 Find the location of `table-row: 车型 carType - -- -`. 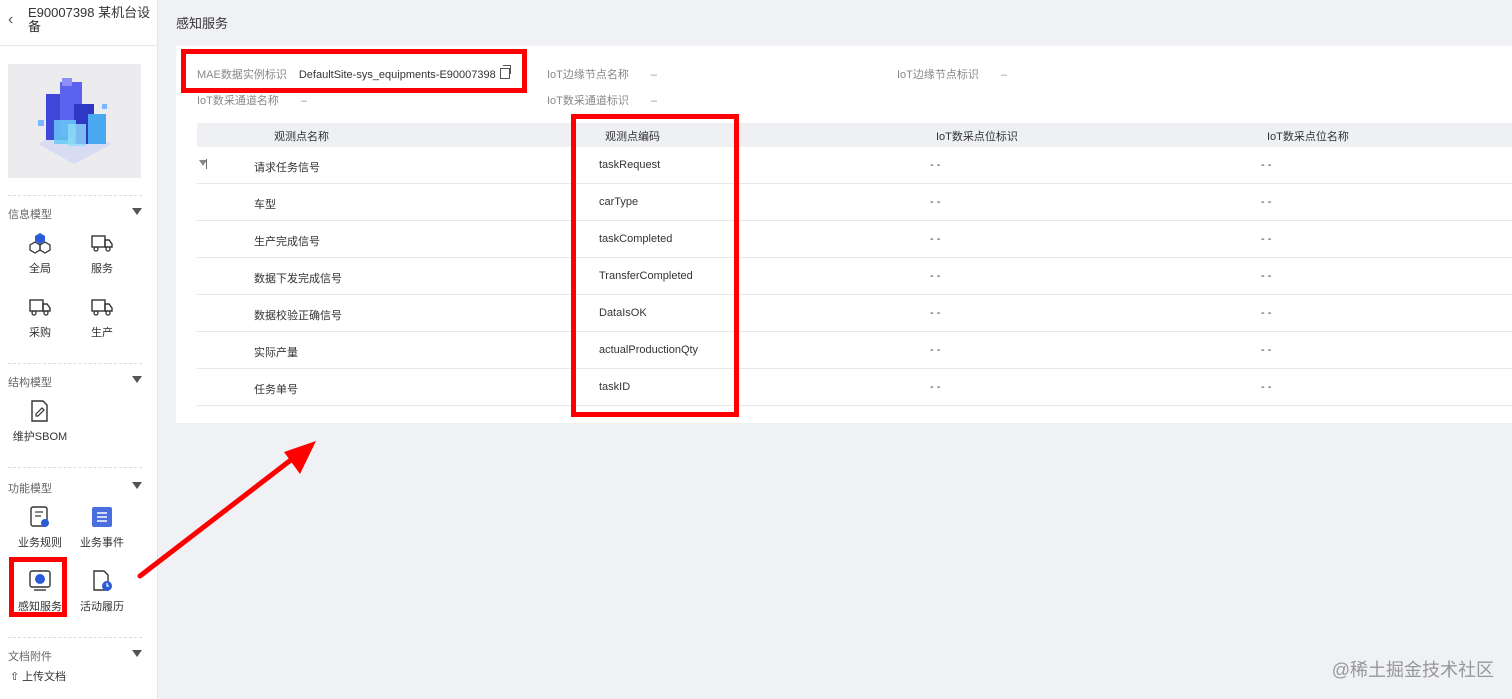

table-row: 车型 carType - -- - is located at coordinates (854, 202).